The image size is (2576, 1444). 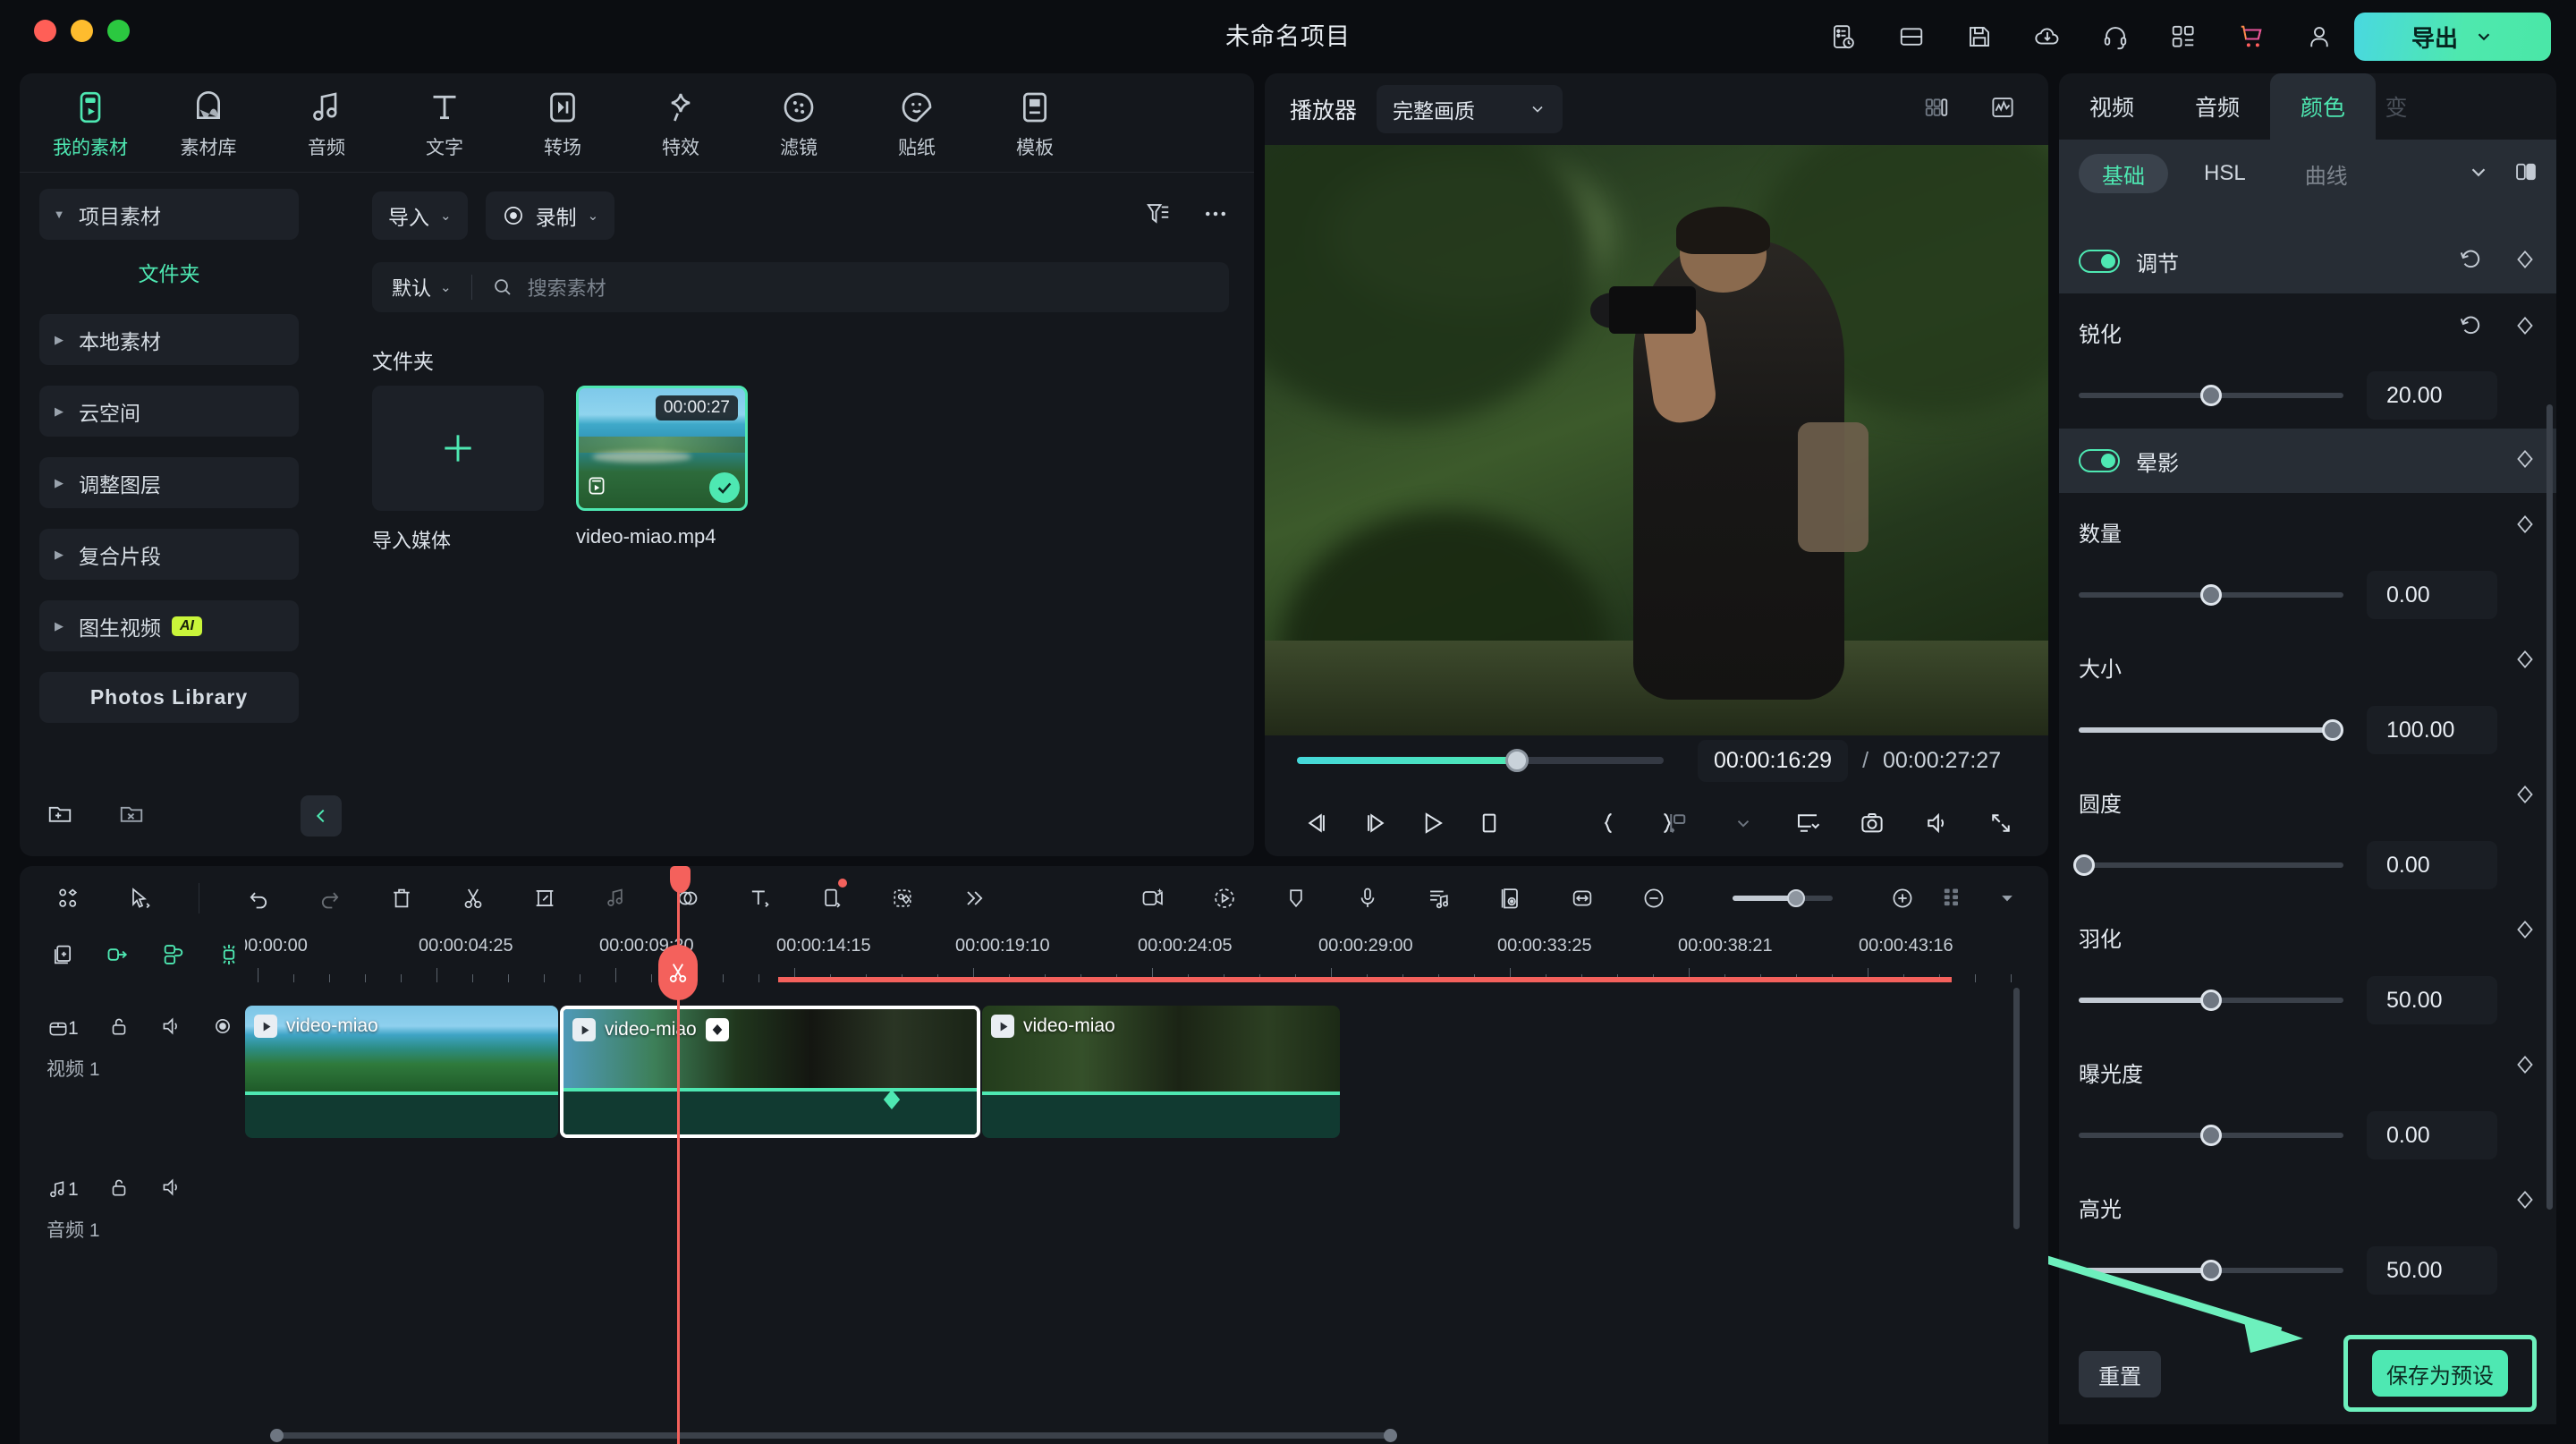 What do you see at coordinates (1952, 898) in the screenshot?
I see `track-manager-icon` at bounding box center [1952, 898].